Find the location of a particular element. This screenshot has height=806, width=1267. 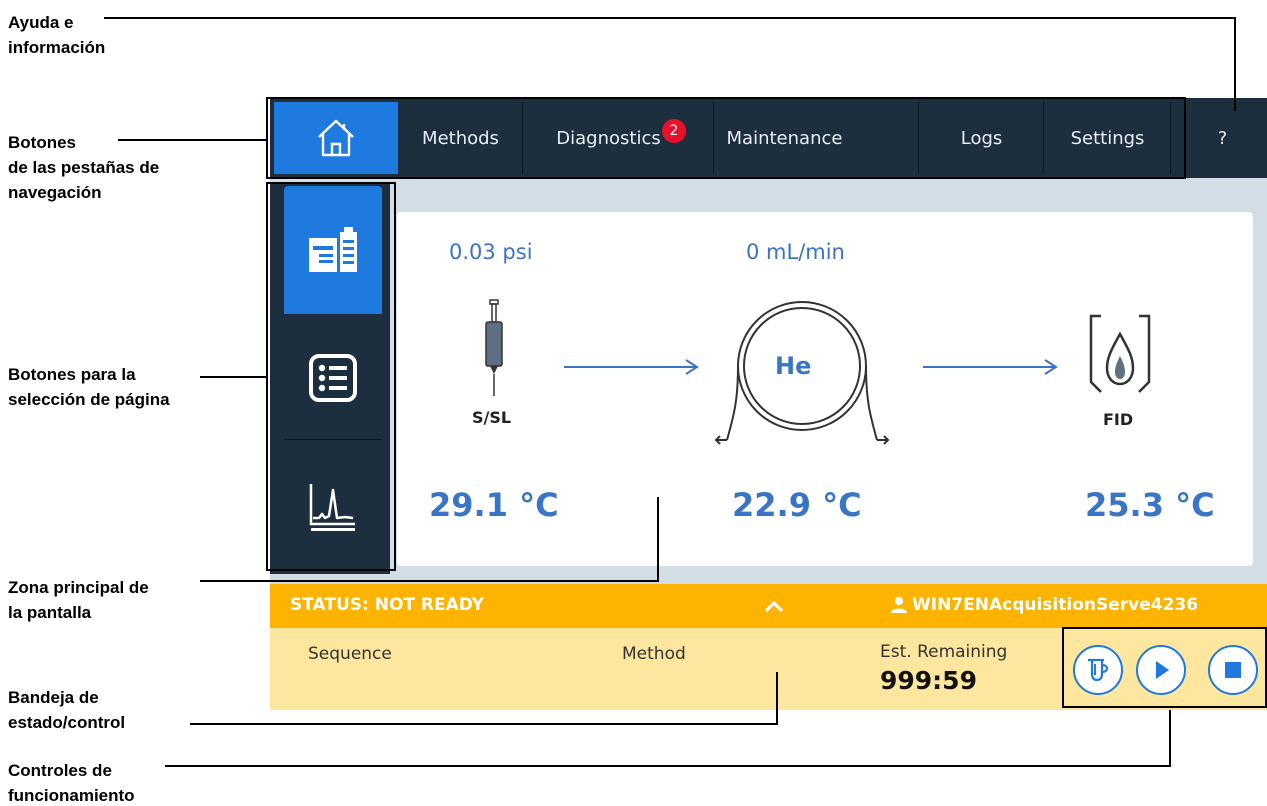

est-remaining-value: 999:59 is located at coordinates (928, 680).